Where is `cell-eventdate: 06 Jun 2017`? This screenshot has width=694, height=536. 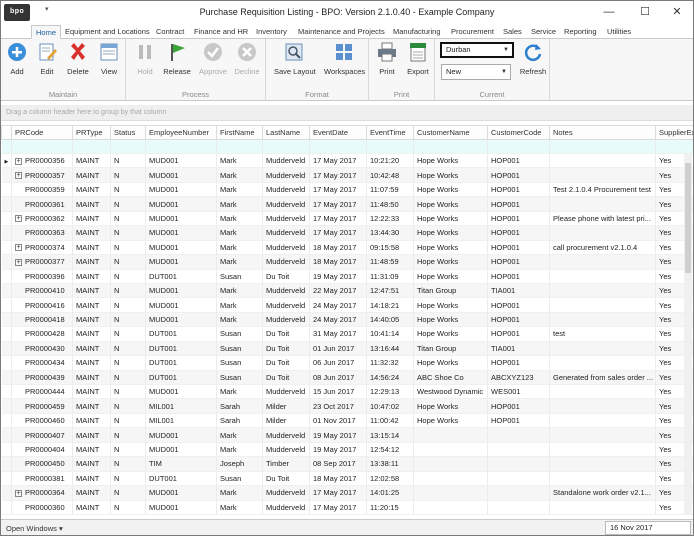
cell-eventdate: 06 Jun 2017 is located at coordinates (338, 363).